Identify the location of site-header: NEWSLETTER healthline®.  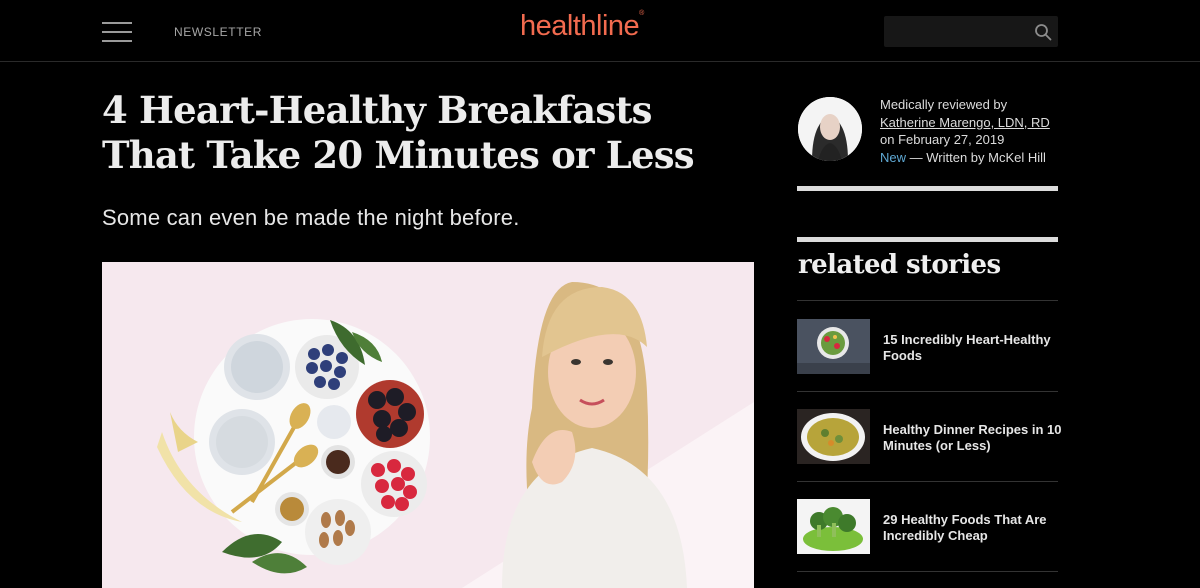
(600, 31).